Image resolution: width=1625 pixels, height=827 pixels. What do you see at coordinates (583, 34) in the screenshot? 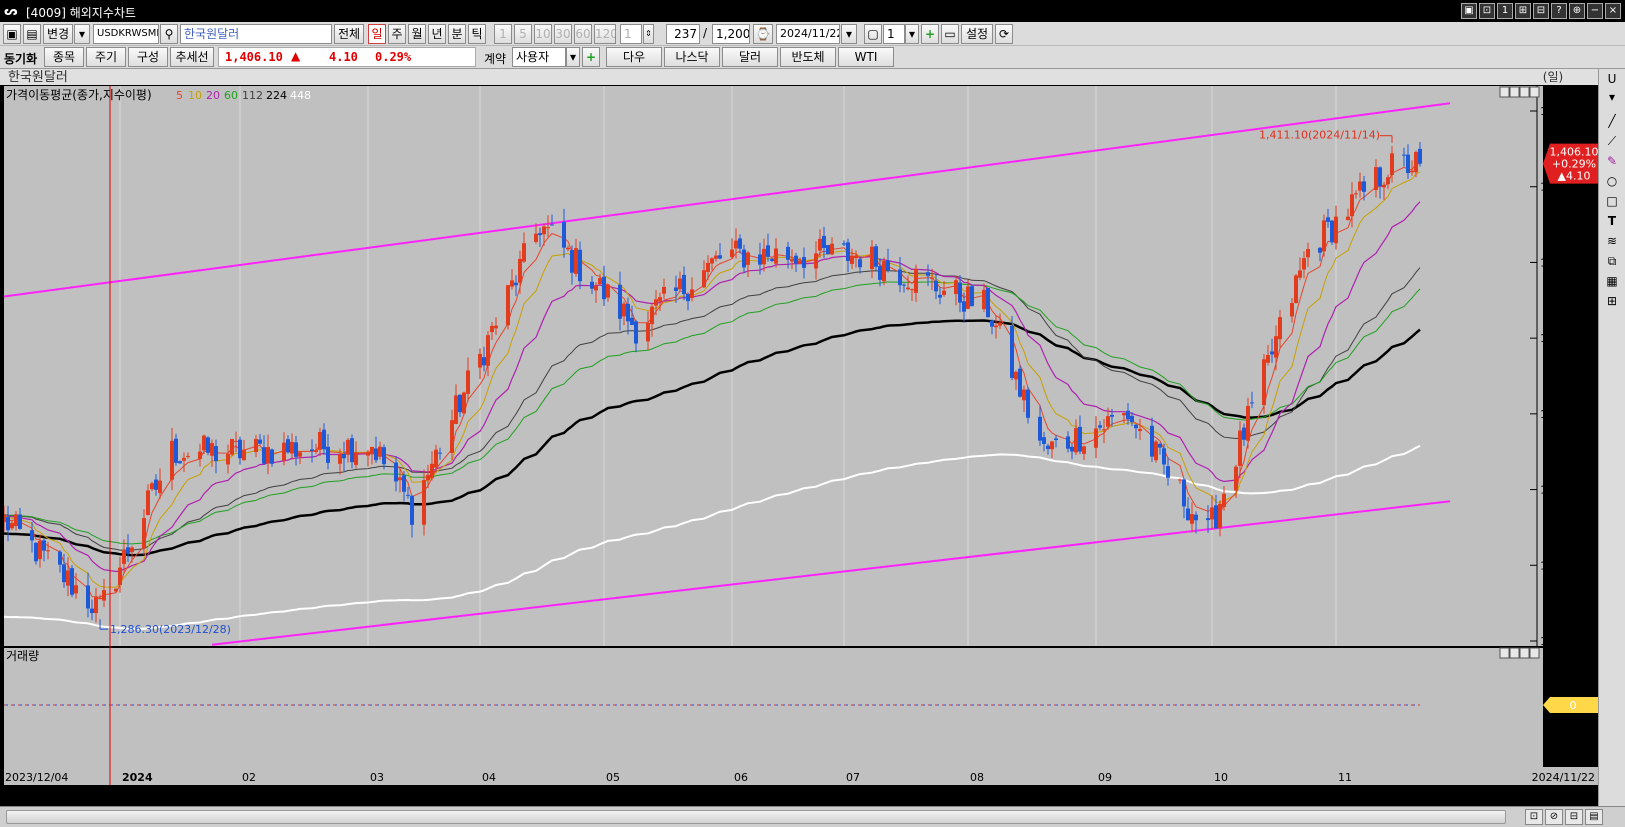
I see `minute-option-60: 60` at bounding box center [583, 34].